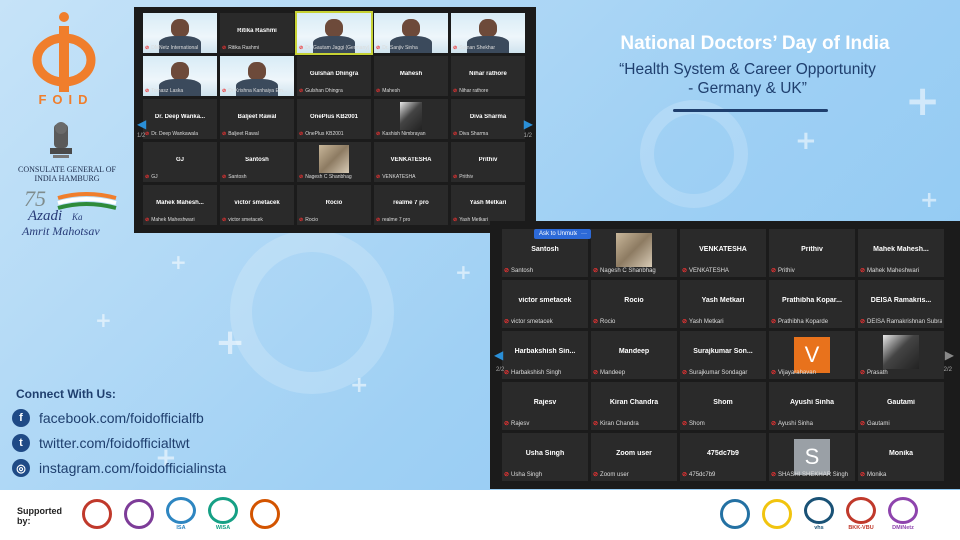 Image resolution: width=960 pixels, height=540 pixels. What do you see at coordinates (634, 406) in the screenshot?
I see `participant-tile: Kiran Chandra ⊘ Kiran Chandra` at bounding box center [634, 406].